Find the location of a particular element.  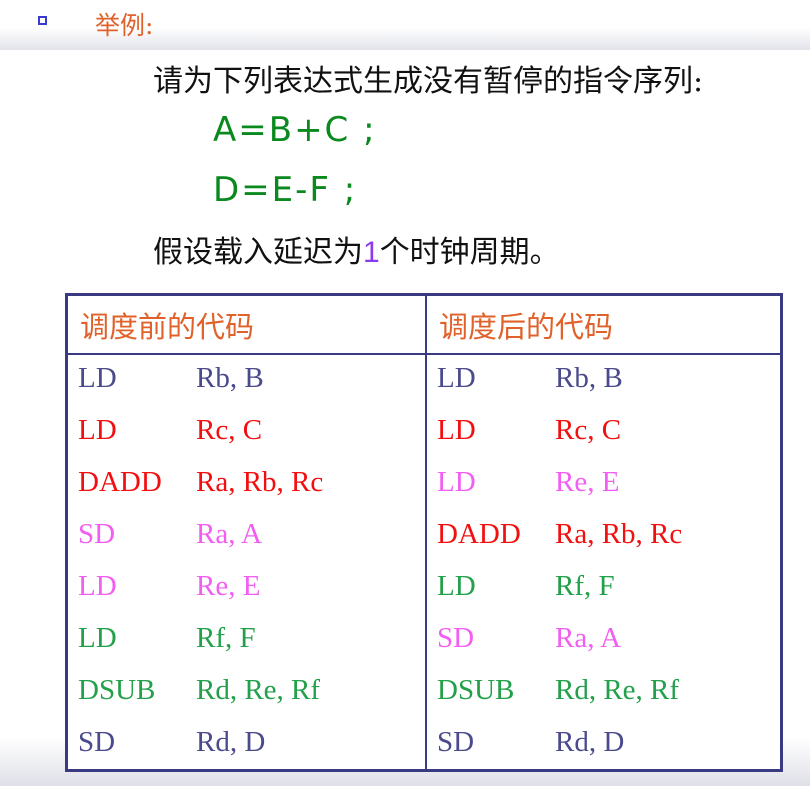

before-row-4-opcode: SD is located at coordinates (97, 534).